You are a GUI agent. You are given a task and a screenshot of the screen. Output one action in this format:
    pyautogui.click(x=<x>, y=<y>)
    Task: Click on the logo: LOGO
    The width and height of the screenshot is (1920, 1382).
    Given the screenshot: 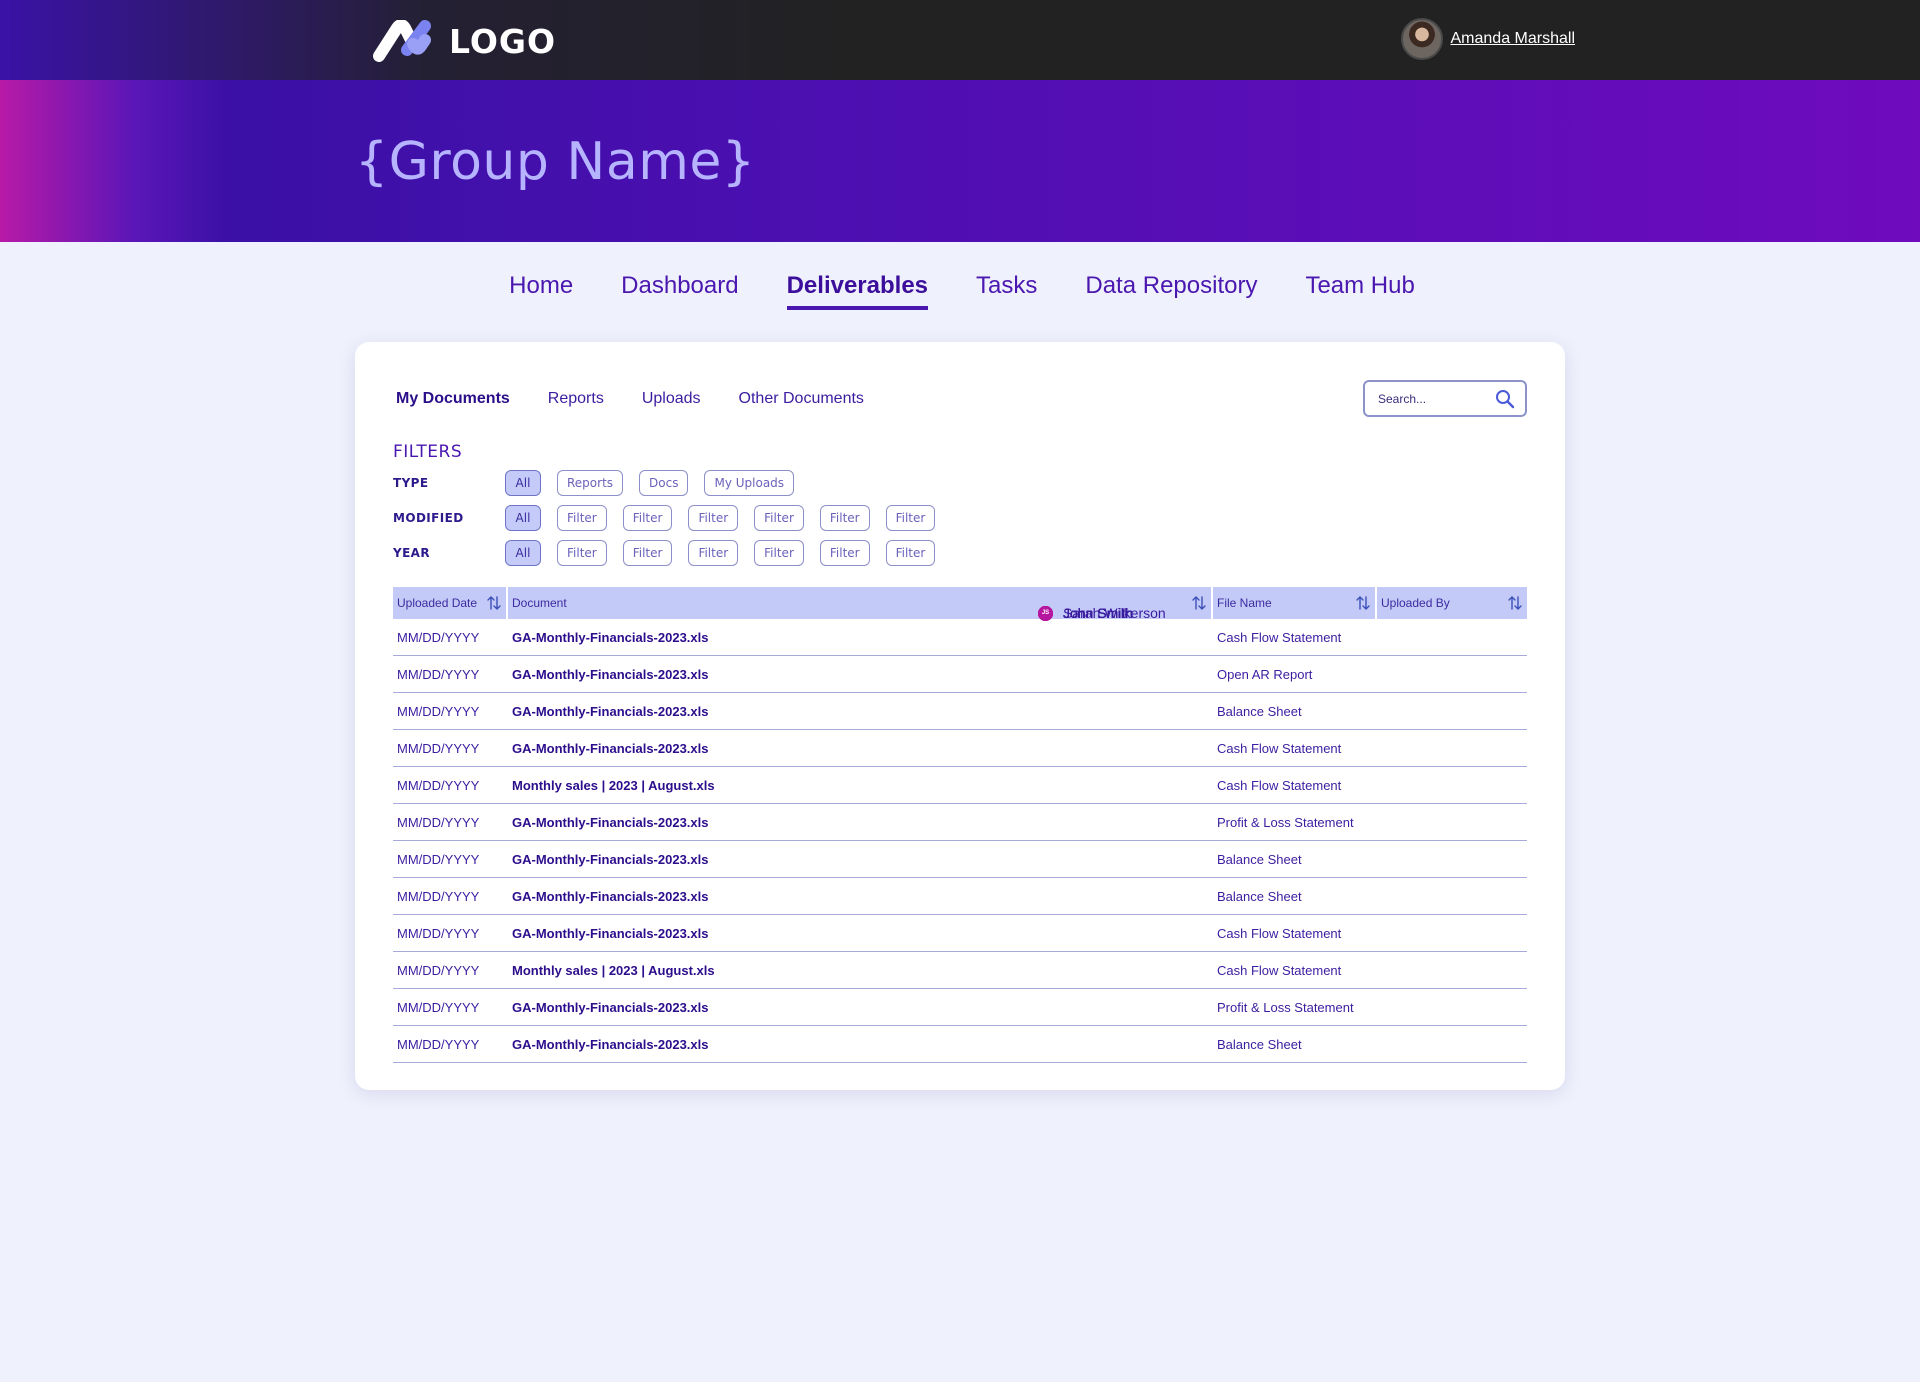 What is the action you would take?
    pyautogui.click(x=464, y=41)
    